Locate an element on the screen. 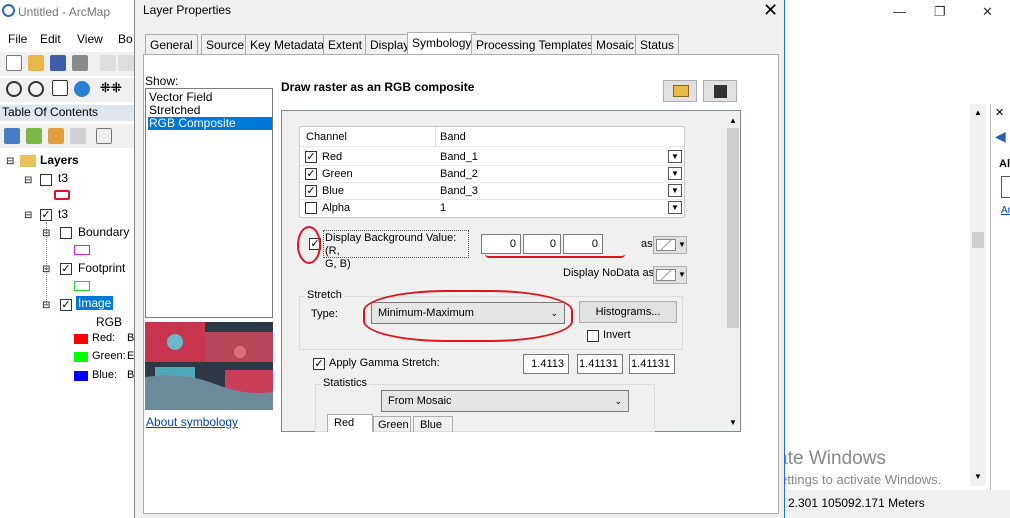  expand-boundary-icon: ⊟ is located at coordinates (46, 233).